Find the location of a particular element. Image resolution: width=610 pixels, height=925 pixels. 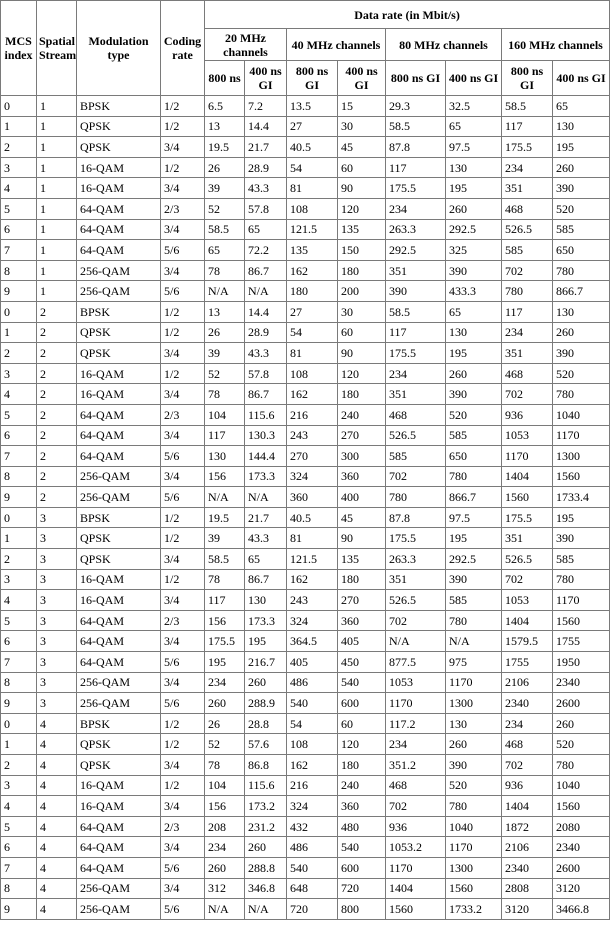

modulation-cell: 64-QAM is located at coordinates (118, 847).